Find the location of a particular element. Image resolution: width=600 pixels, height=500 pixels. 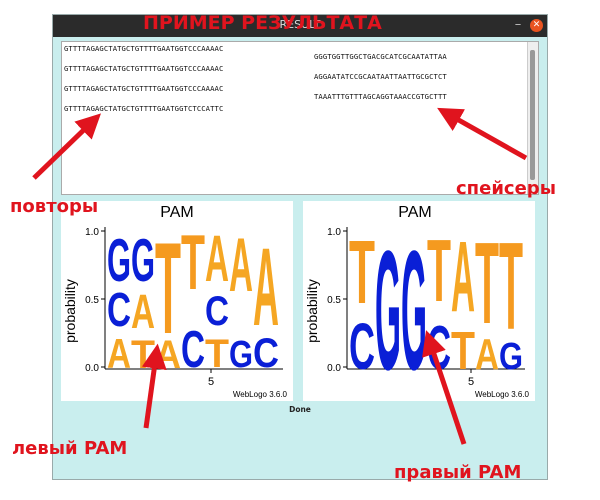

arrow-repeats is located at coordinates (66, 146).